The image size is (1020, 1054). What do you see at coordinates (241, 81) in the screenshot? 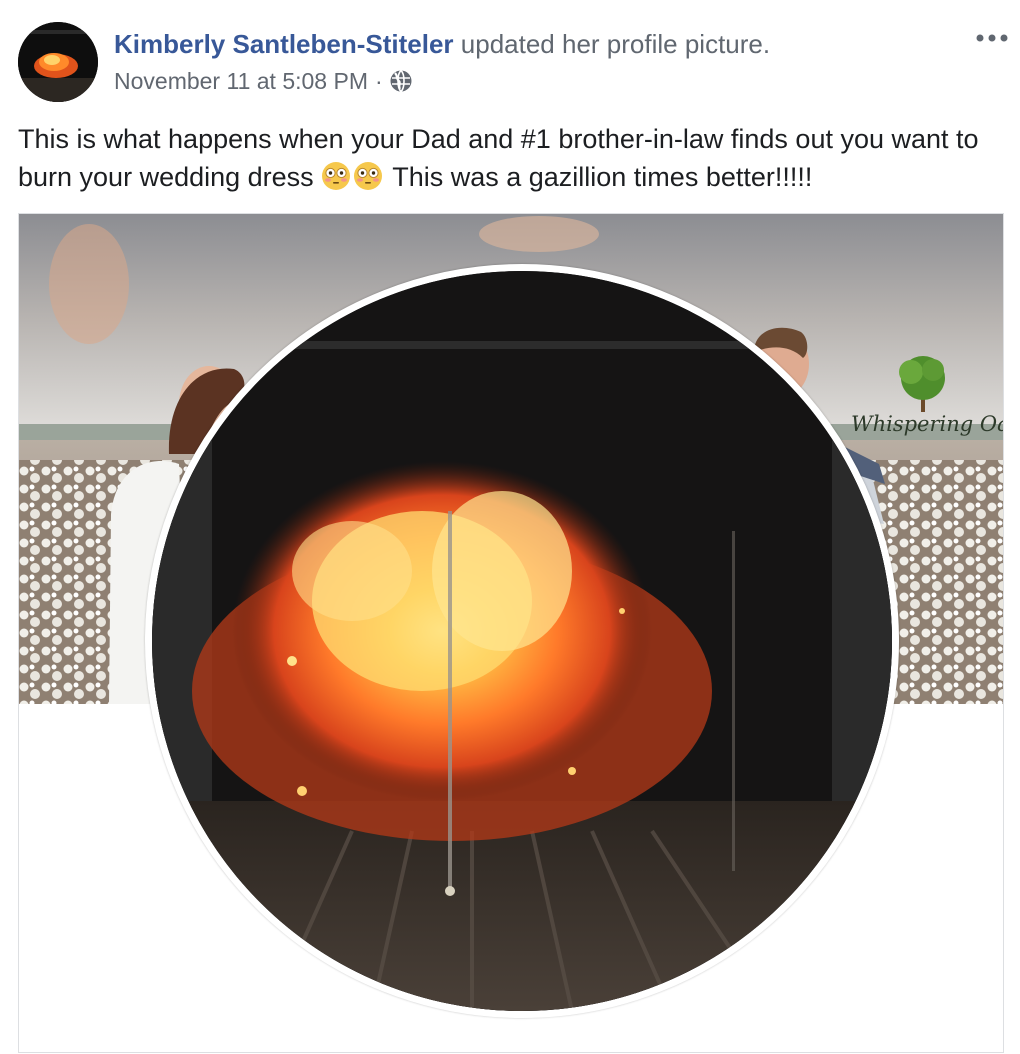
I see `post-timestamp-link: November 11 at 5:08 PM` at bounding box center [241, 81].